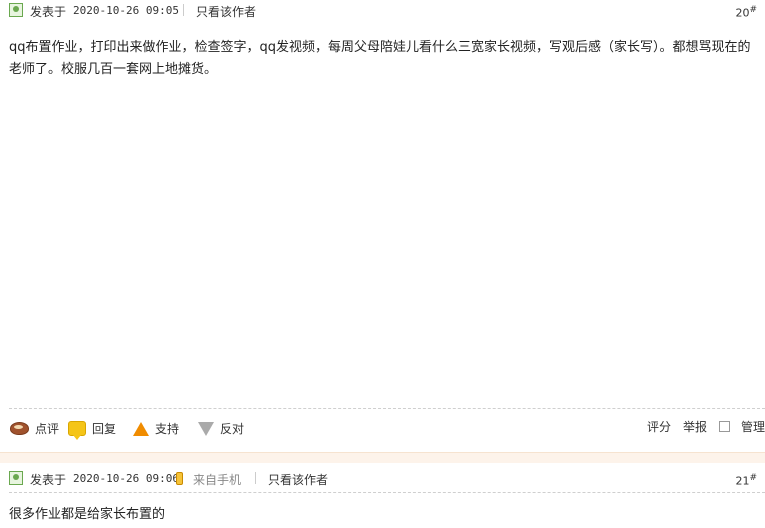 Image resolution: width=765 pixels, height=528 pixels. Describe the element at coordinates (47, 429) in the screenshot. I see `comment-label: 点评` at that location.